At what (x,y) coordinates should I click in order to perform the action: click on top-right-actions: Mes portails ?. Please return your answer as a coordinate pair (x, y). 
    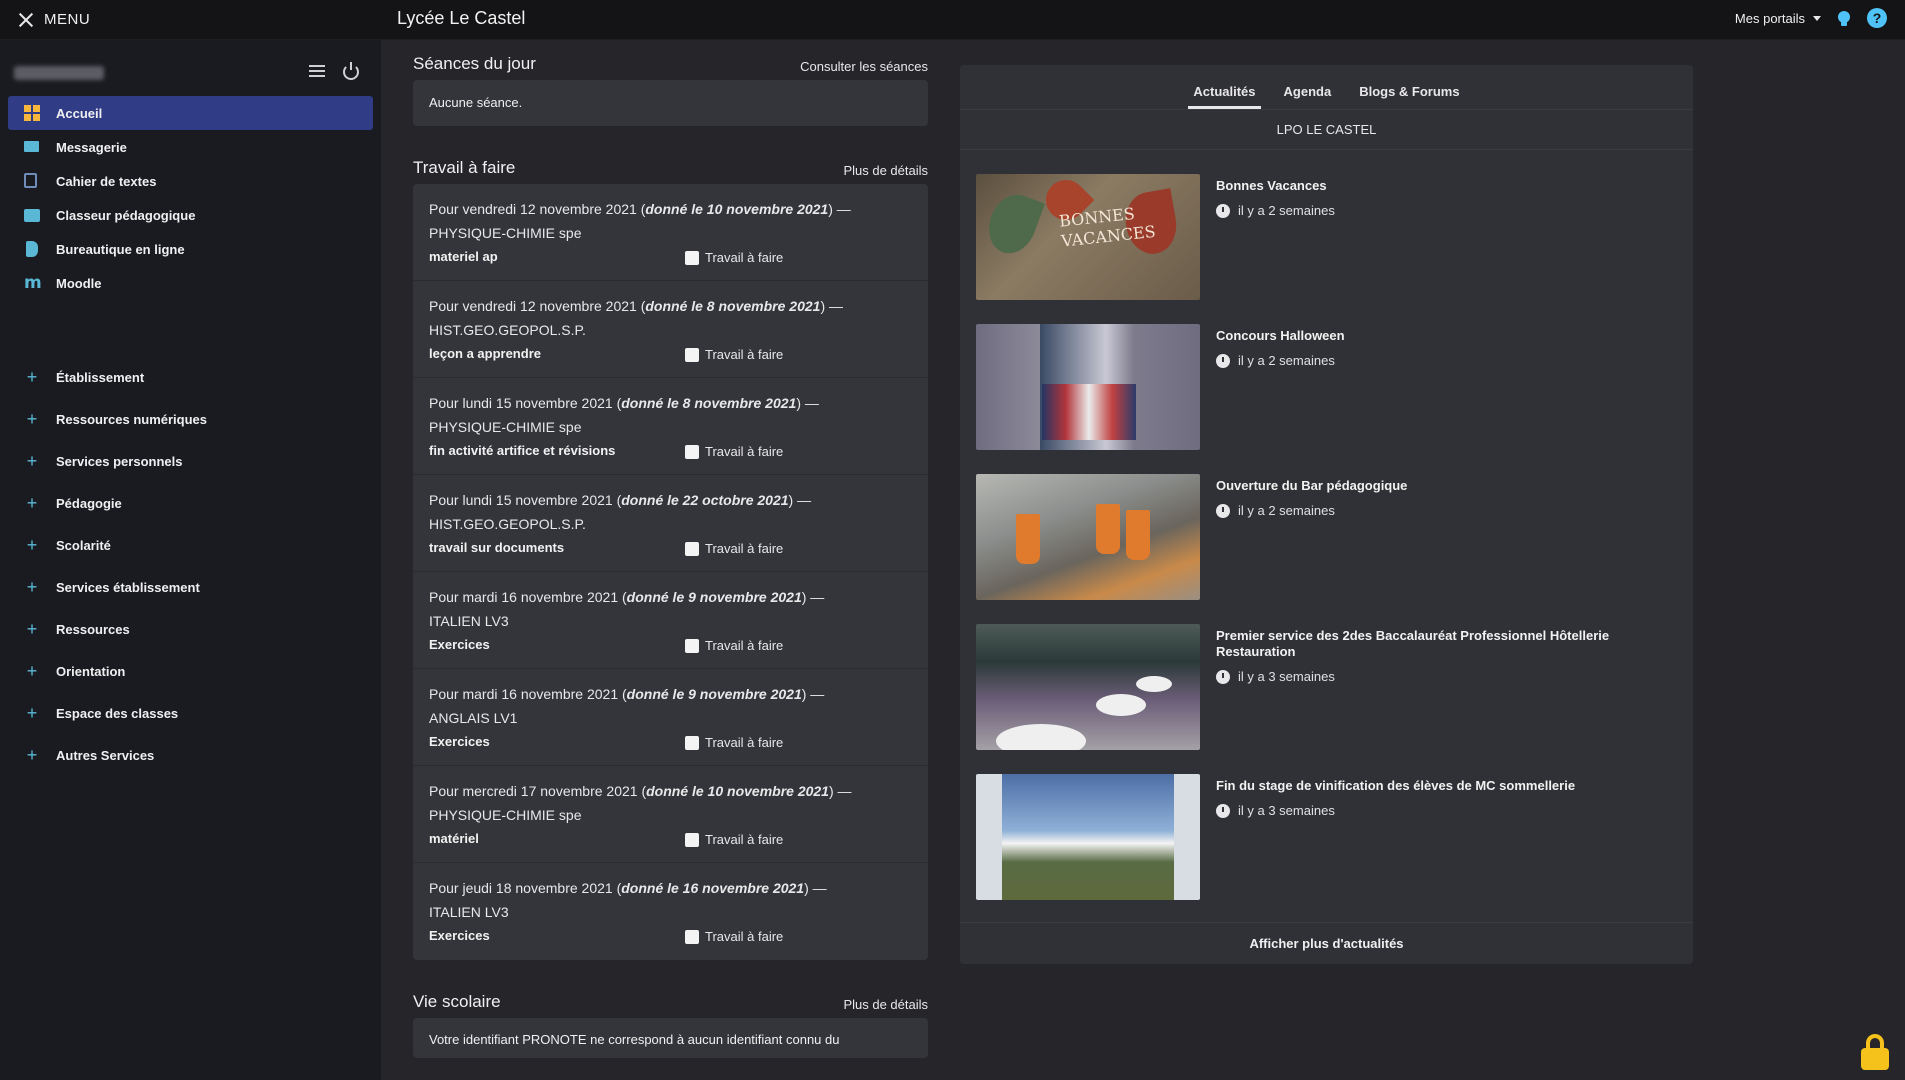
    Looking at the image, I should click on (1811, 18).